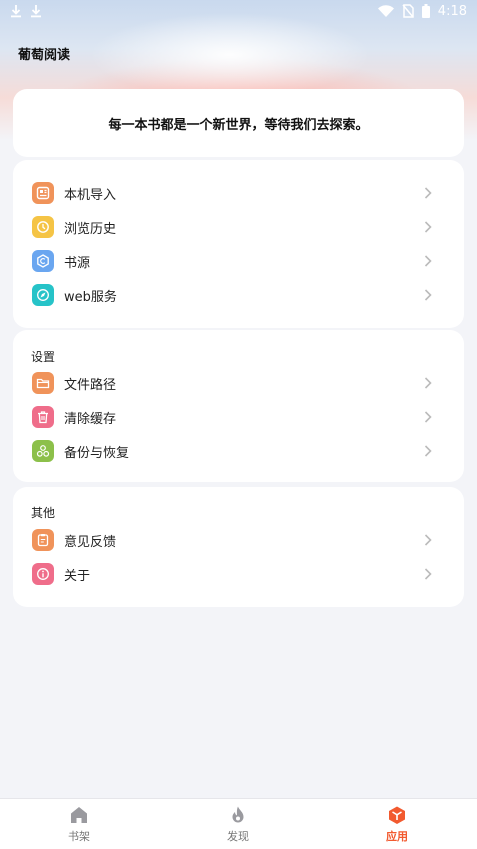  I want to click on feedback-icon, so click(43, 540).